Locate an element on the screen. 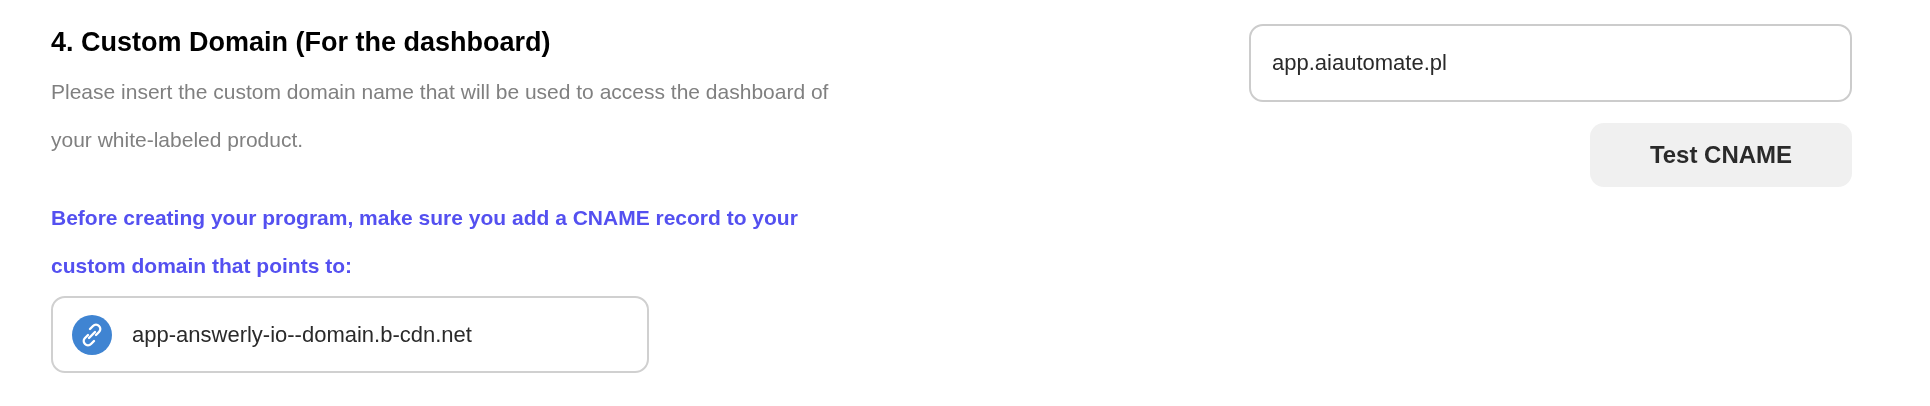 The image size is (1930, 406). link-icon is located at coordinates (92, 334).